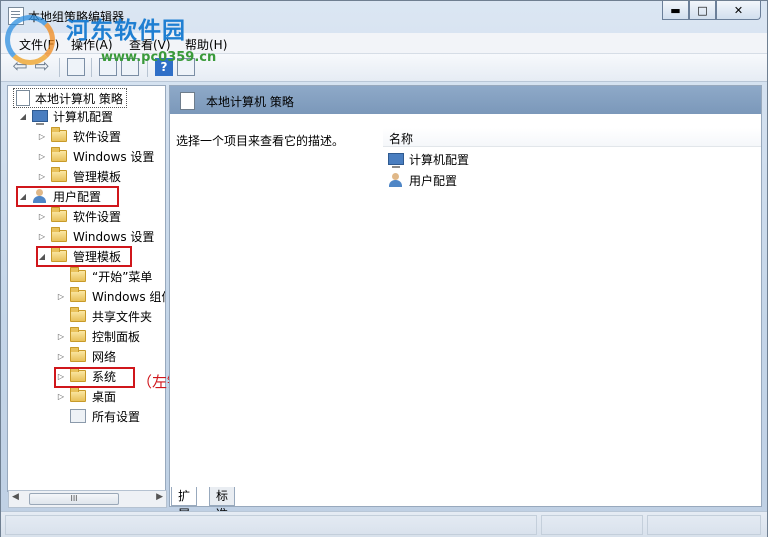 The height and width of the screenshot is (537, 768). What do you see at coordinates (422, 180) in the screenshot?
I see `list-item-user-config: 用户配置` at bounding box center [422, 180].